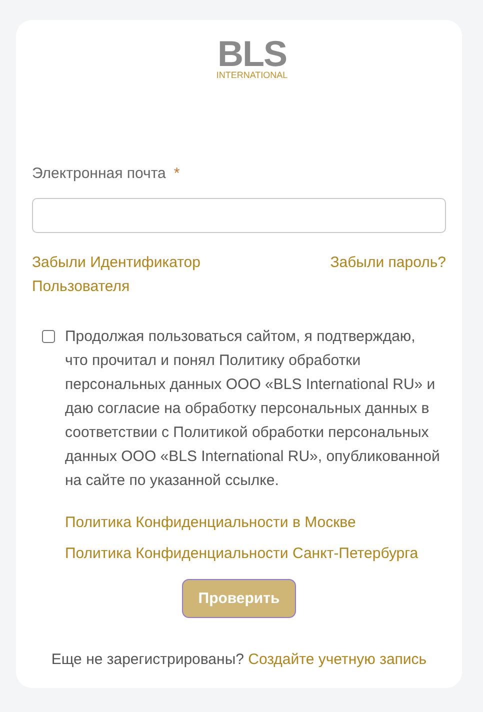 This screenshot has width=483, height=712. I want to click on required-mark: *, so click(177, 173).